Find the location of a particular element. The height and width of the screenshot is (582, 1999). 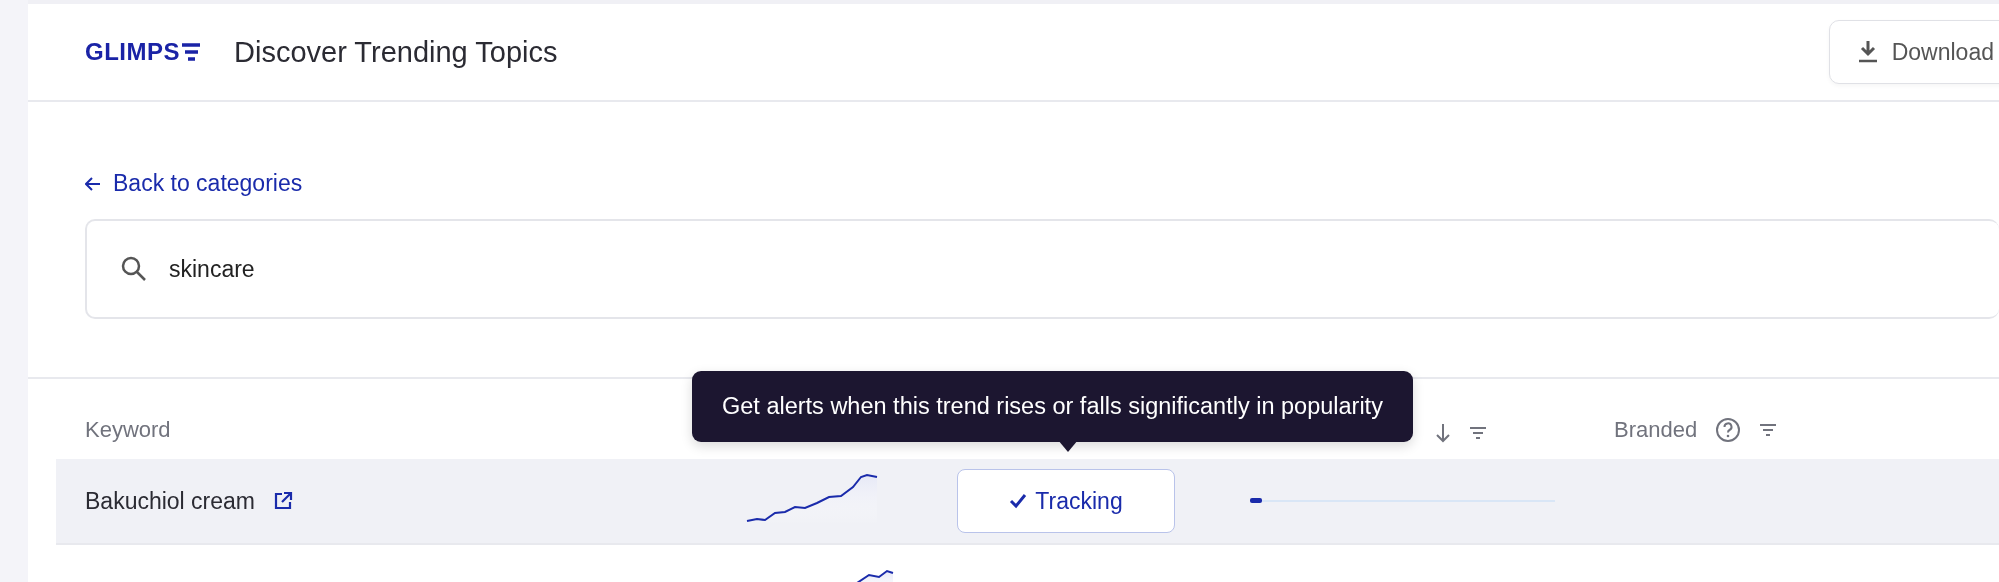

checkmark-icon is located at coordinates (1018, 501).